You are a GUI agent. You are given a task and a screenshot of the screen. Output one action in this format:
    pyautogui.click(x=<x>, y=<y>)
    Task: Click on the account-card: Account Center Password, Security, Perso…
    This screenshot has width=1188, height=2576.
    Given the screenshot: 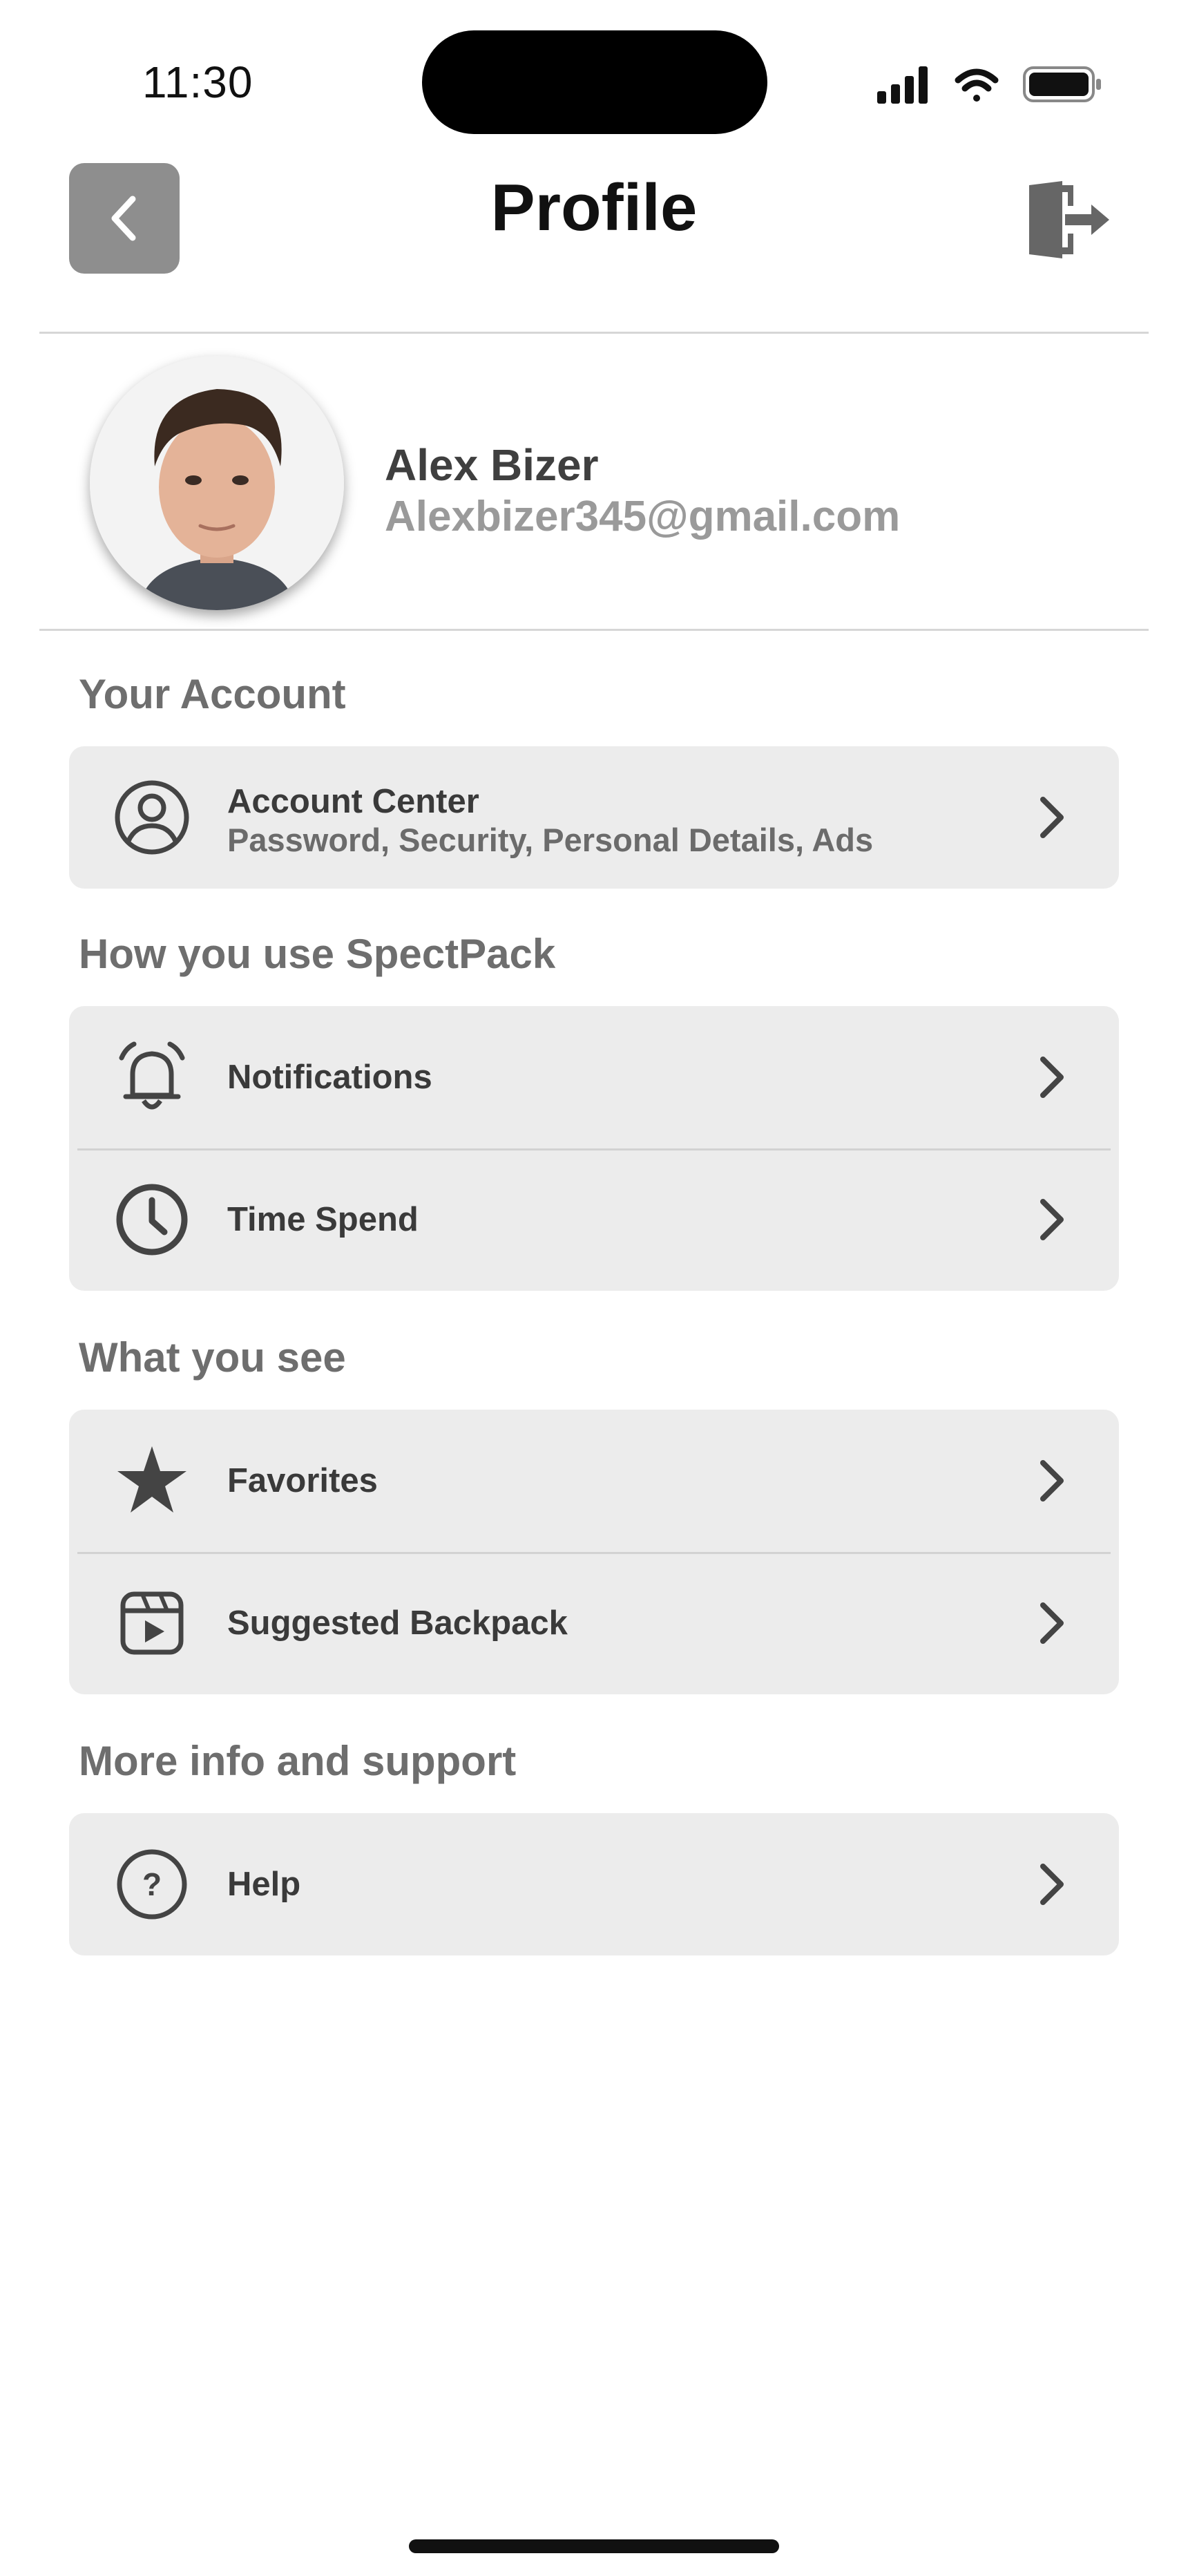 What is the action you would take?
    pyautogui.click(x=594, y=817)
    